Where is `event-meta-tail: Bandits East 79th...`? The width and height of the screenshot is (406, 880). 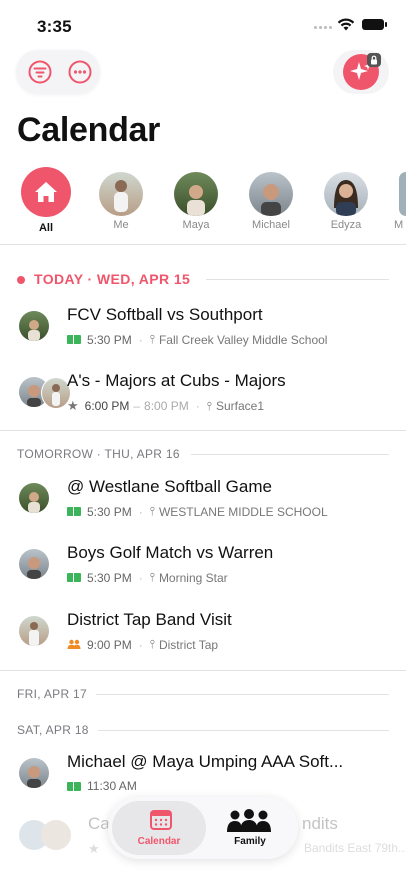
event-meta-tail: Bandits East 79th... is located at coordinates (353, 848).